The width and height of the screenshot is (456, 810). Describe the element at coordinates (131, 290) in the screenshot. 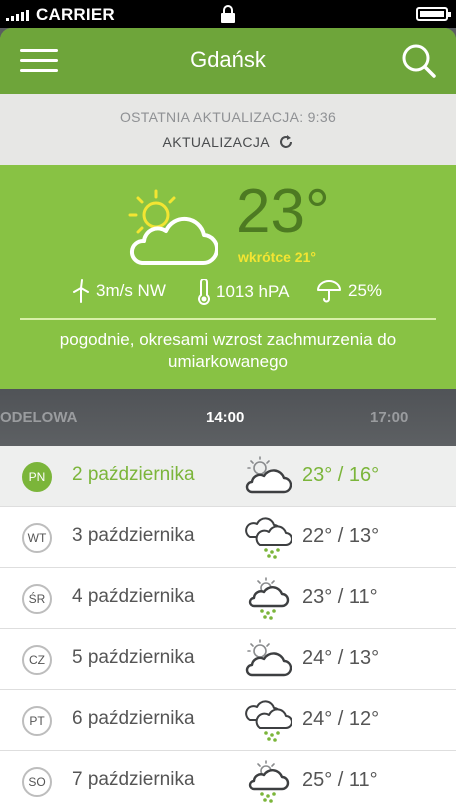

I see `wind-value: 3m/s NW` at that location.